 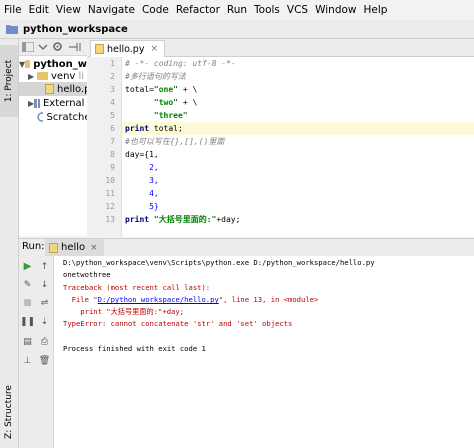 What do you see at coordinates (142, 193) in the screenshot?
I see `code-line: 4,` at bounding box center [142, 193].